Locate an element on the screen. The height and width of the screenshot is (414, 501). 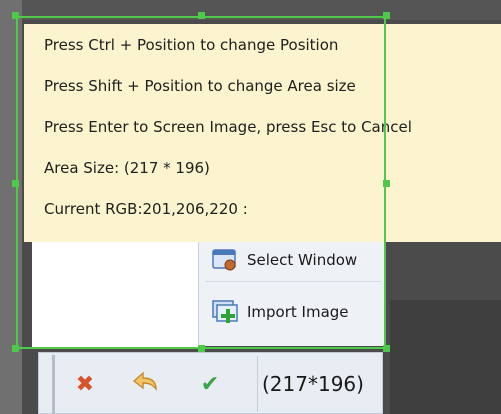
close-icon: ✖ is located at coordinates (85, 384).